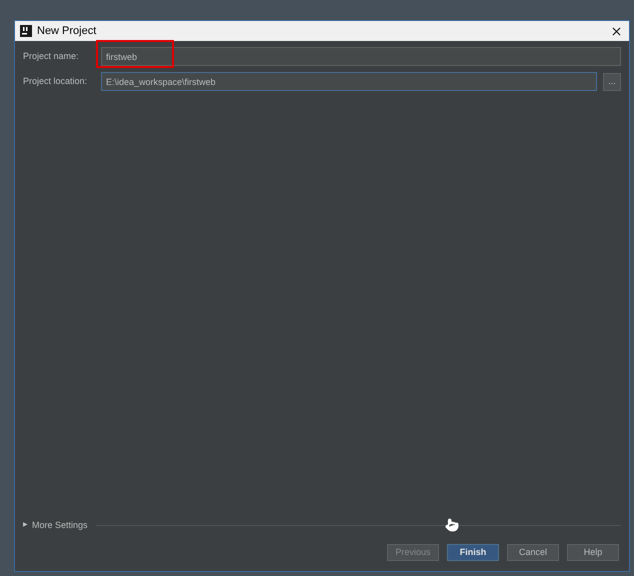 The width and height of the screenshot is (634, 576). I want to click on field-label: Project location:, so click(55, 81).